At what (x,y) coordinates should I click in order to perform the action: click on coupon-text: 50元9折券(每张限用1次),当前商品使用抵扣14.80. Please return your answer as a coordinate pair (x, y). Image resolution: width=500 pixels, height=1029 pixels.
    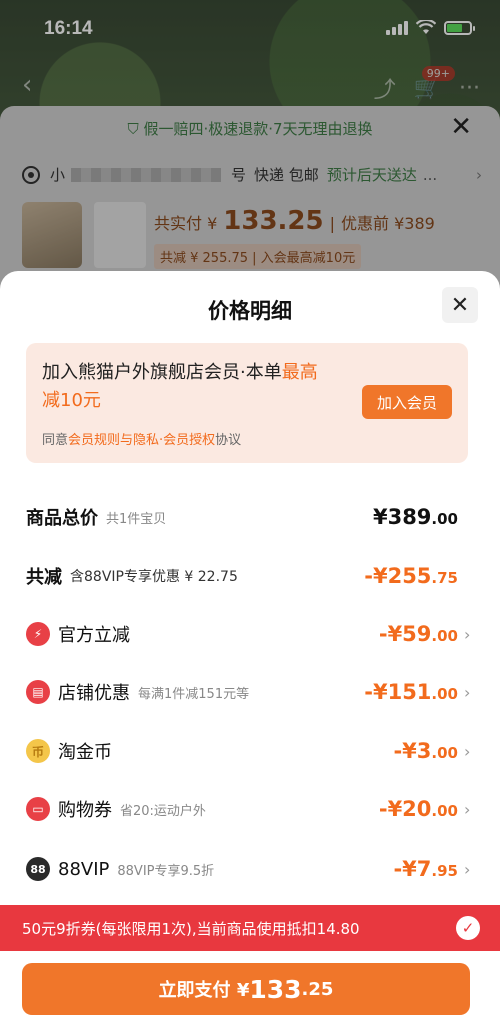
    Looking at the image, I should click on (191, 928).